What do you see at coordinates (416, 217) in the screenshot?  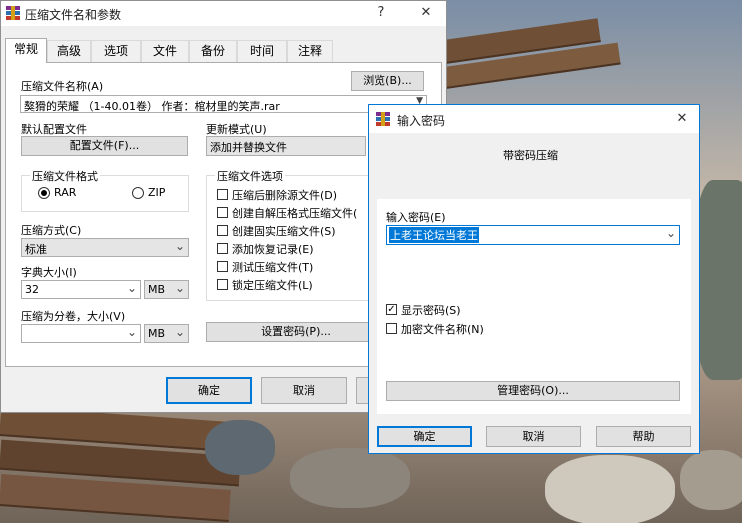 I see `enter-password-label: 输入密码(E)` at bounding box center [416, 217].